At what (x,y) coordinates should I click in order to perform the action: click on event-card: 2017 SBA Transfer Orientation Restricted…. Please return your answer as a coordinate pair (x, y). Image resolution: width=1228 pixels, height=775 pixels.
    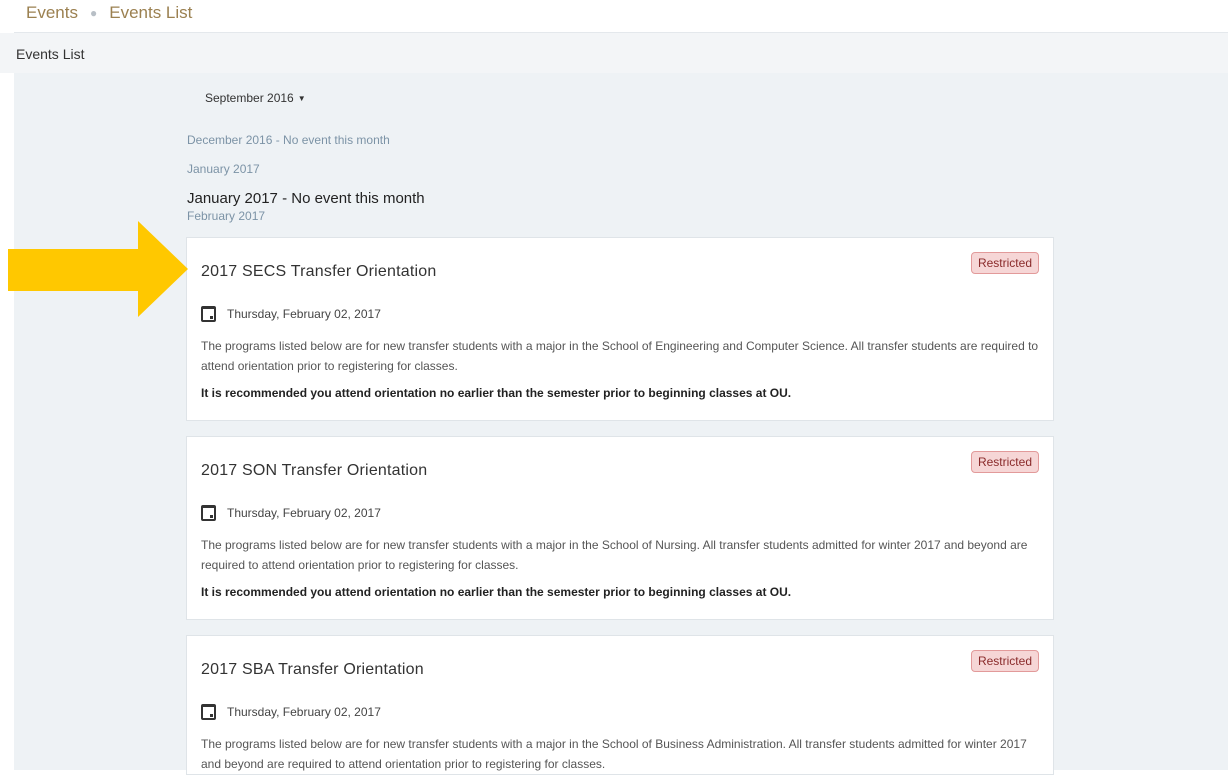
    Looking at the image, I should click on (620, 705).